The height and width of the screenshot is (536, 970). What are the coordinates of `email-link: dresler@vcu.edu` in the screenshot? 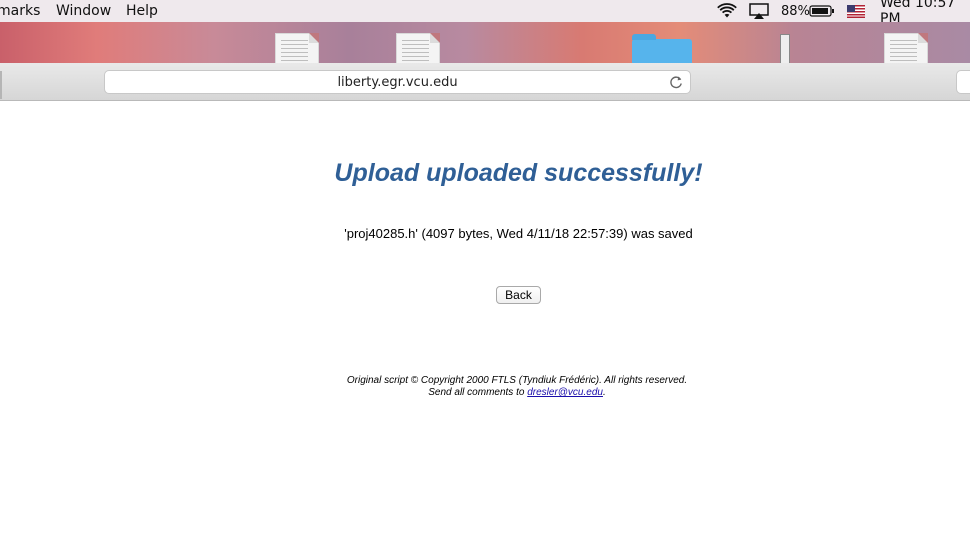 It's located at (565, 392).